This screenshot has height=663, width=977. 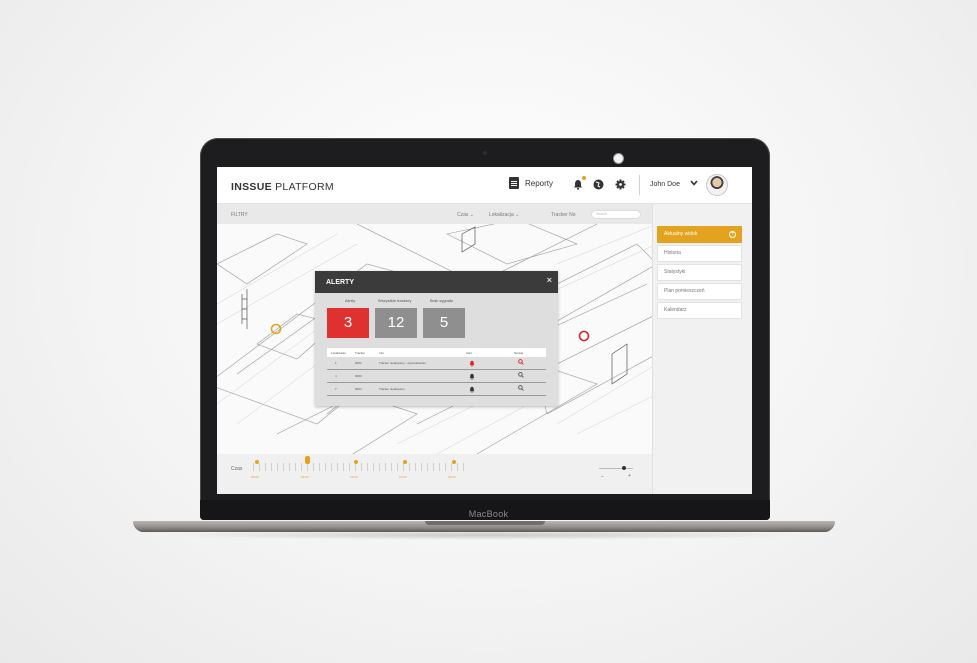 I want to click on timeline-time: 12:00, so click(x=354, y=477).